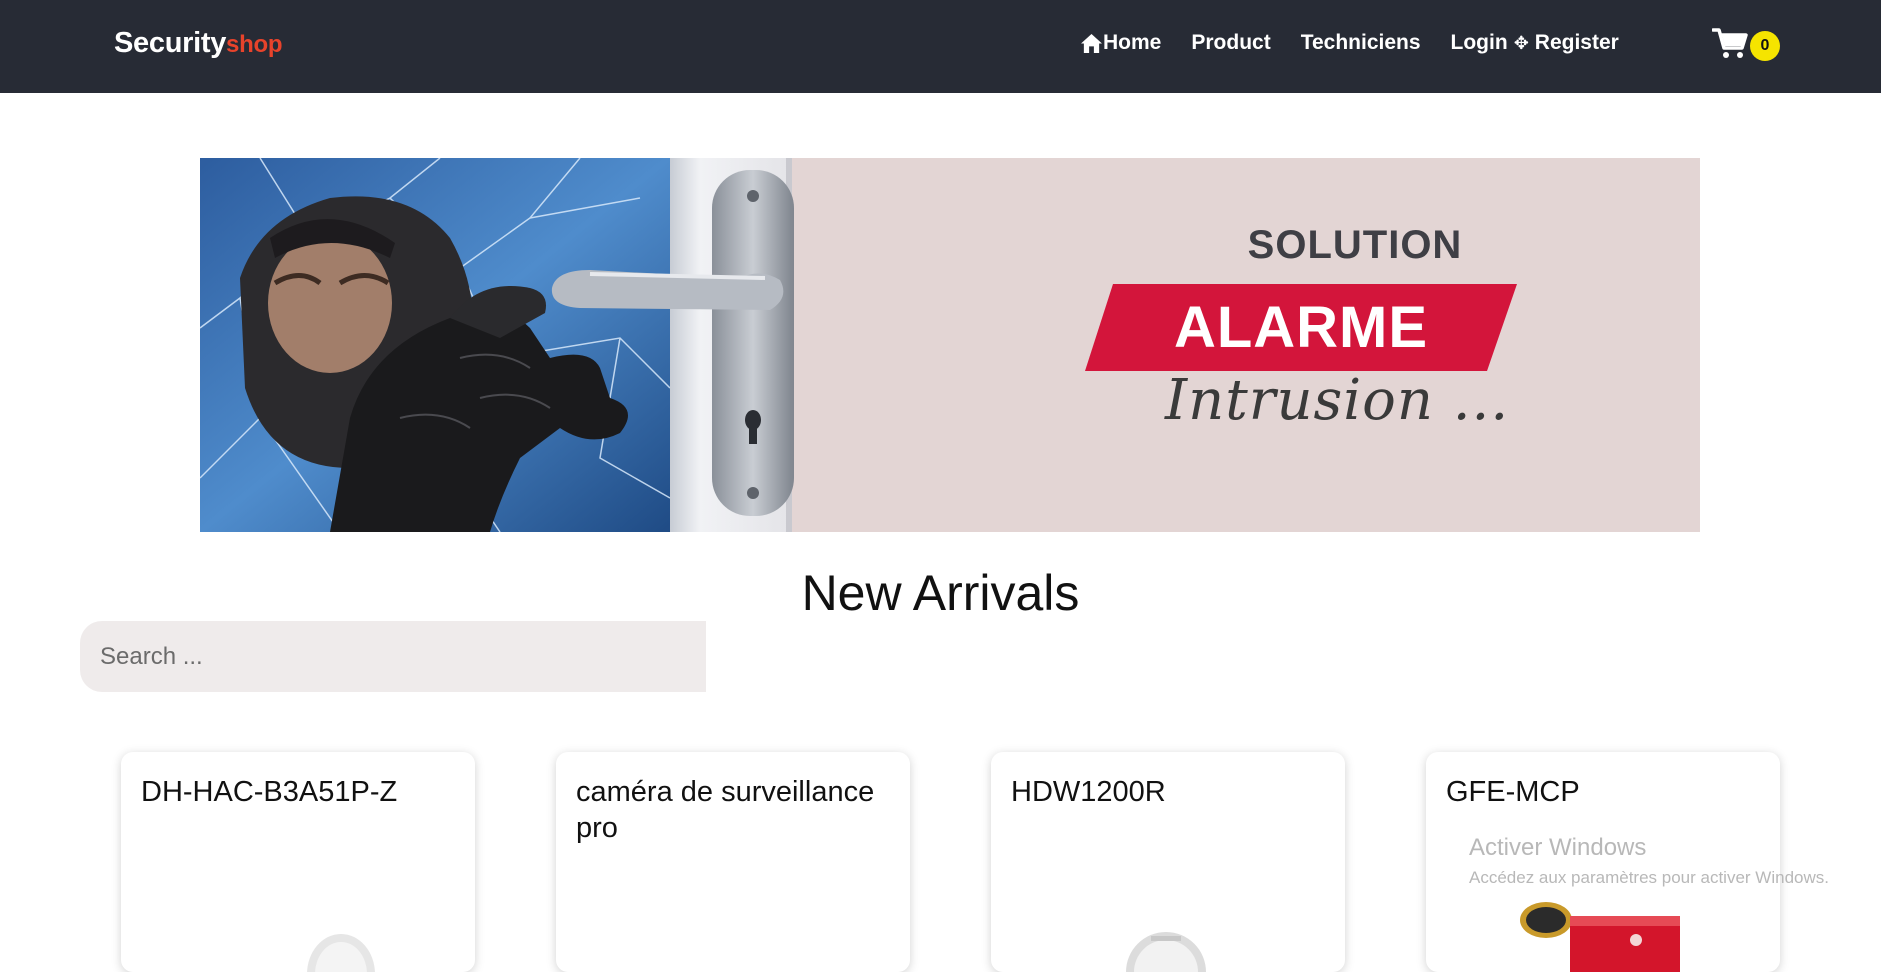 The height and width of the screenshot is (972, 1881). I want to click on nav-home-link: Home, so click(1120, 43).